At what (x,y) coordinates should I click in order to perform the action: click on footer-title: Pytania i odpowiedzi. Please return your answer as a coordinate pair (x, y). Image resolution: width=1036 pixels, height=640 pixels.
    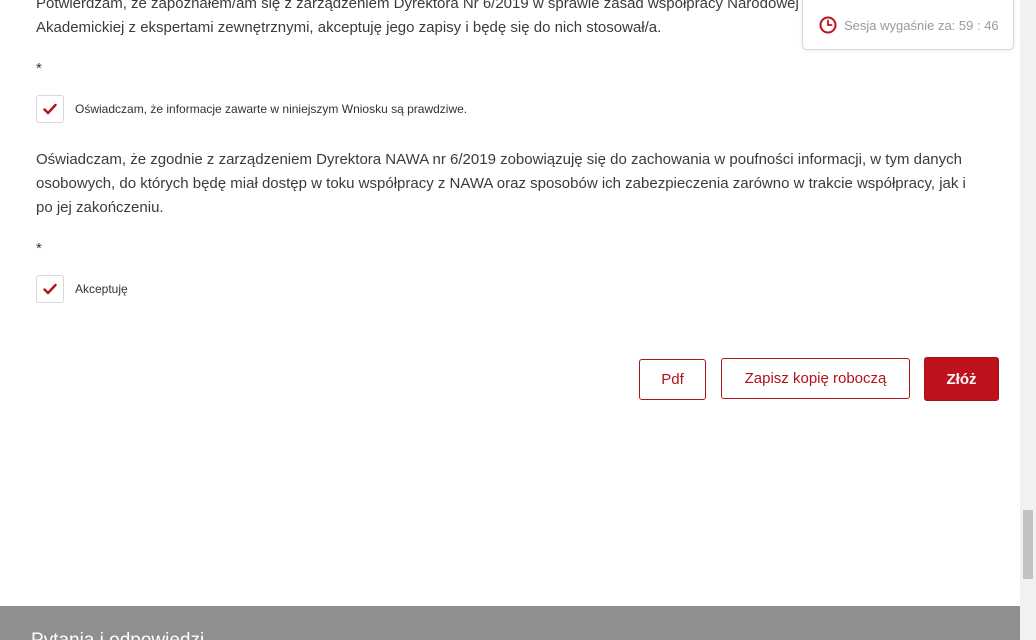
    Looking at the image, I should click on (117, 635).